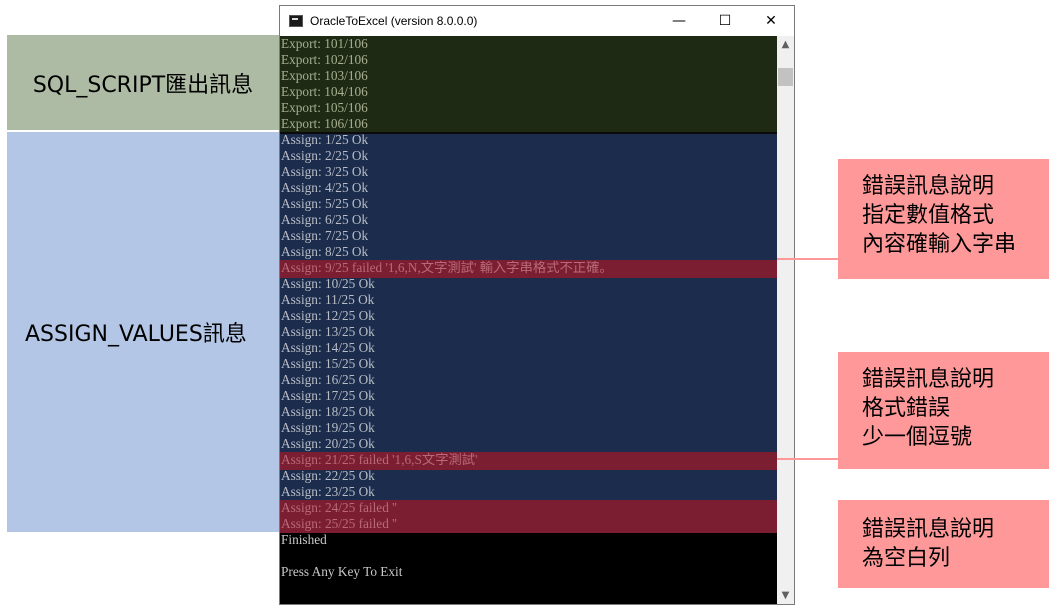  I want to click on console-line: Assign: 25/25 failed '', so click(339, 523).